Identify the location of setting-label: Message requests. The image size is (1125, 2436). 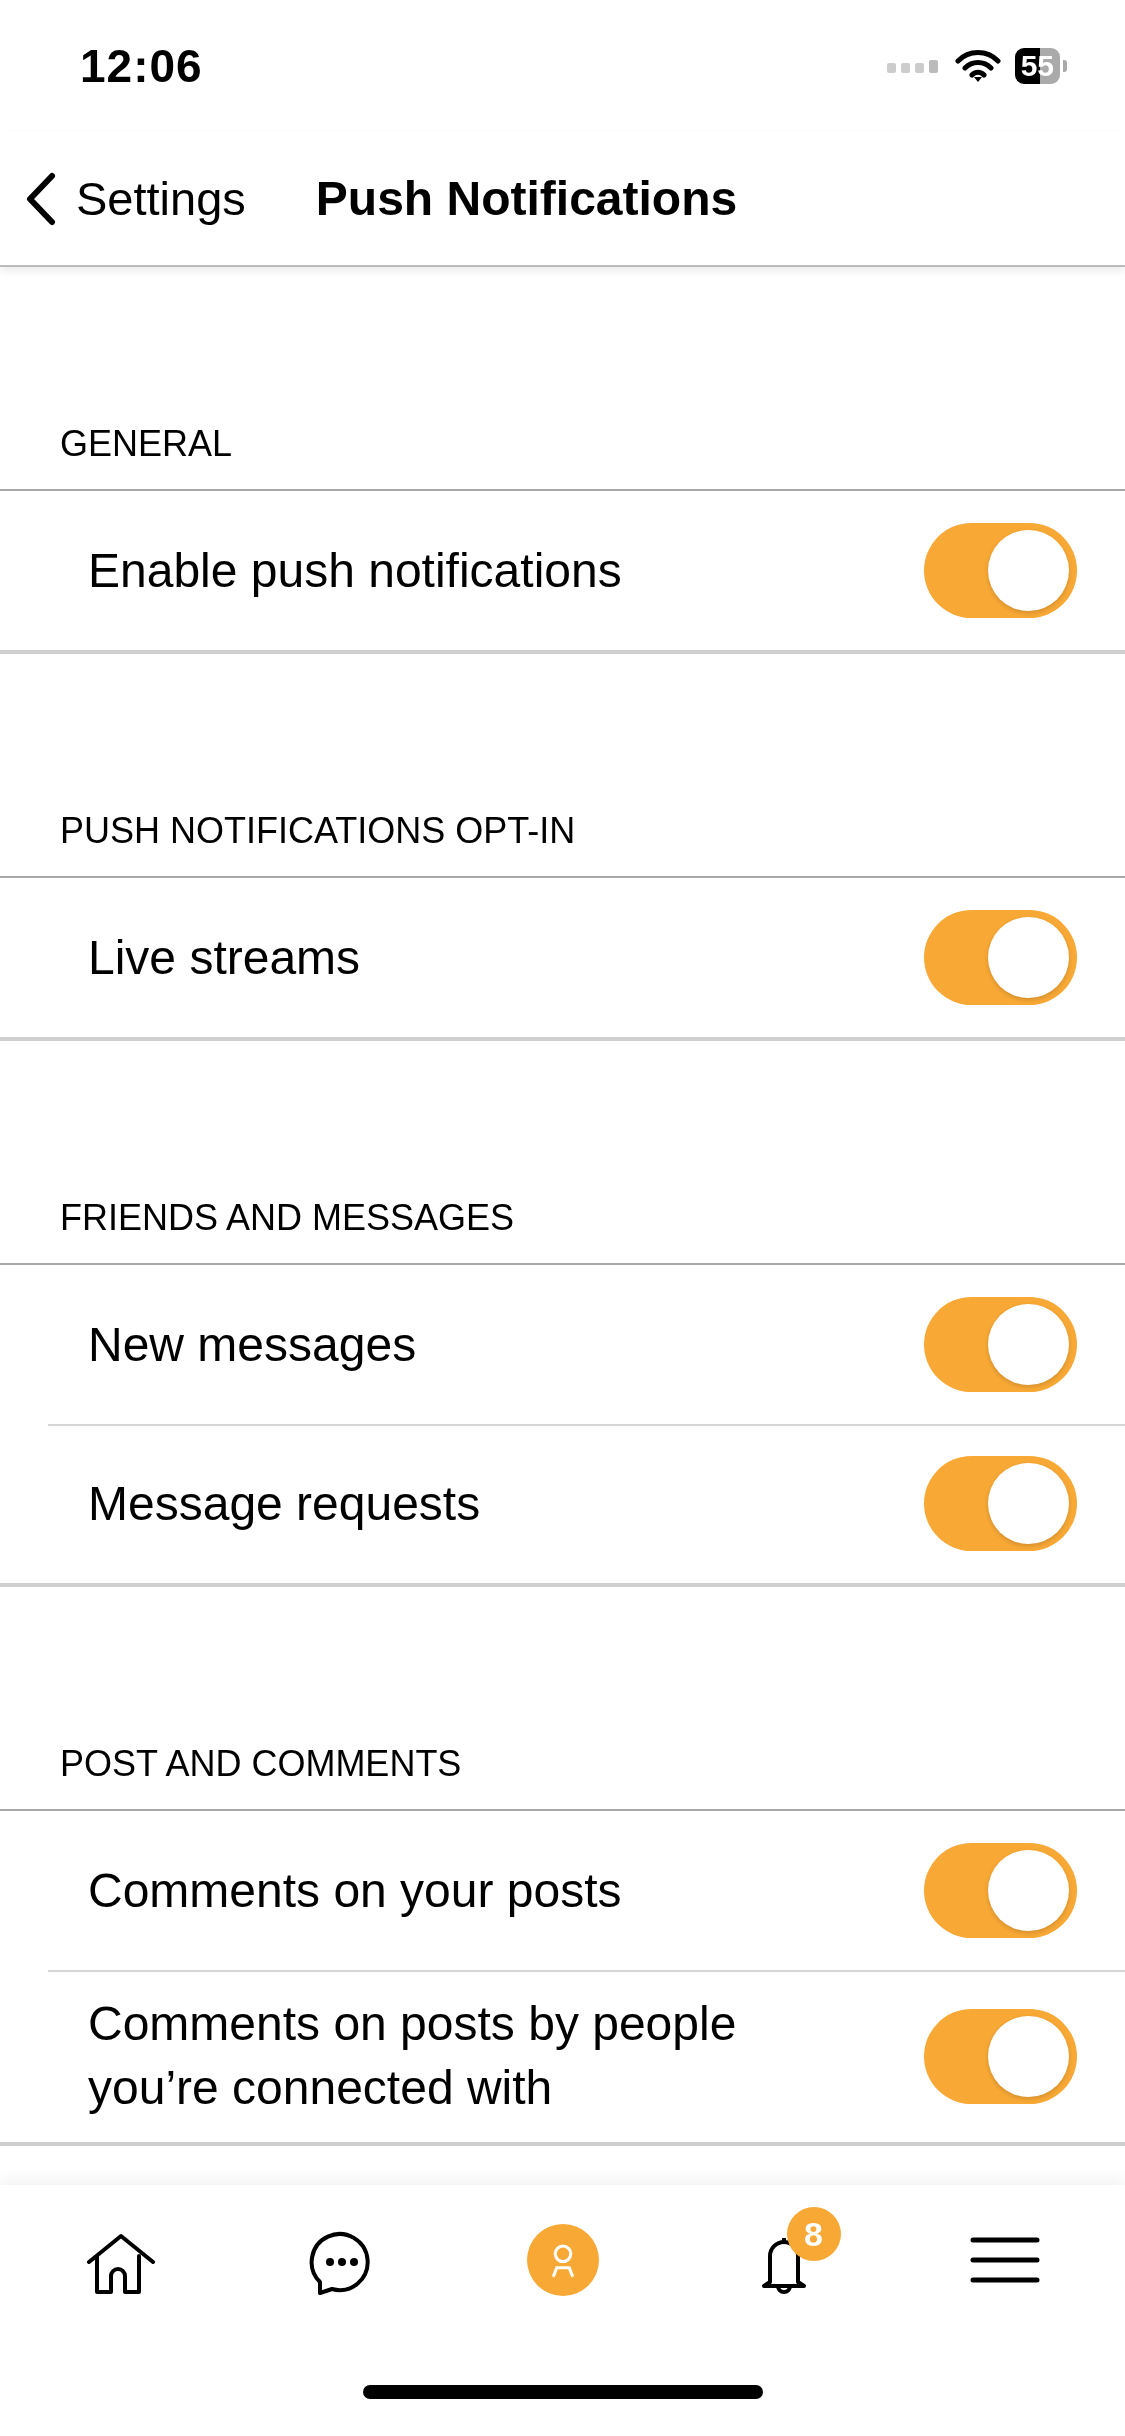
(284, 1503).